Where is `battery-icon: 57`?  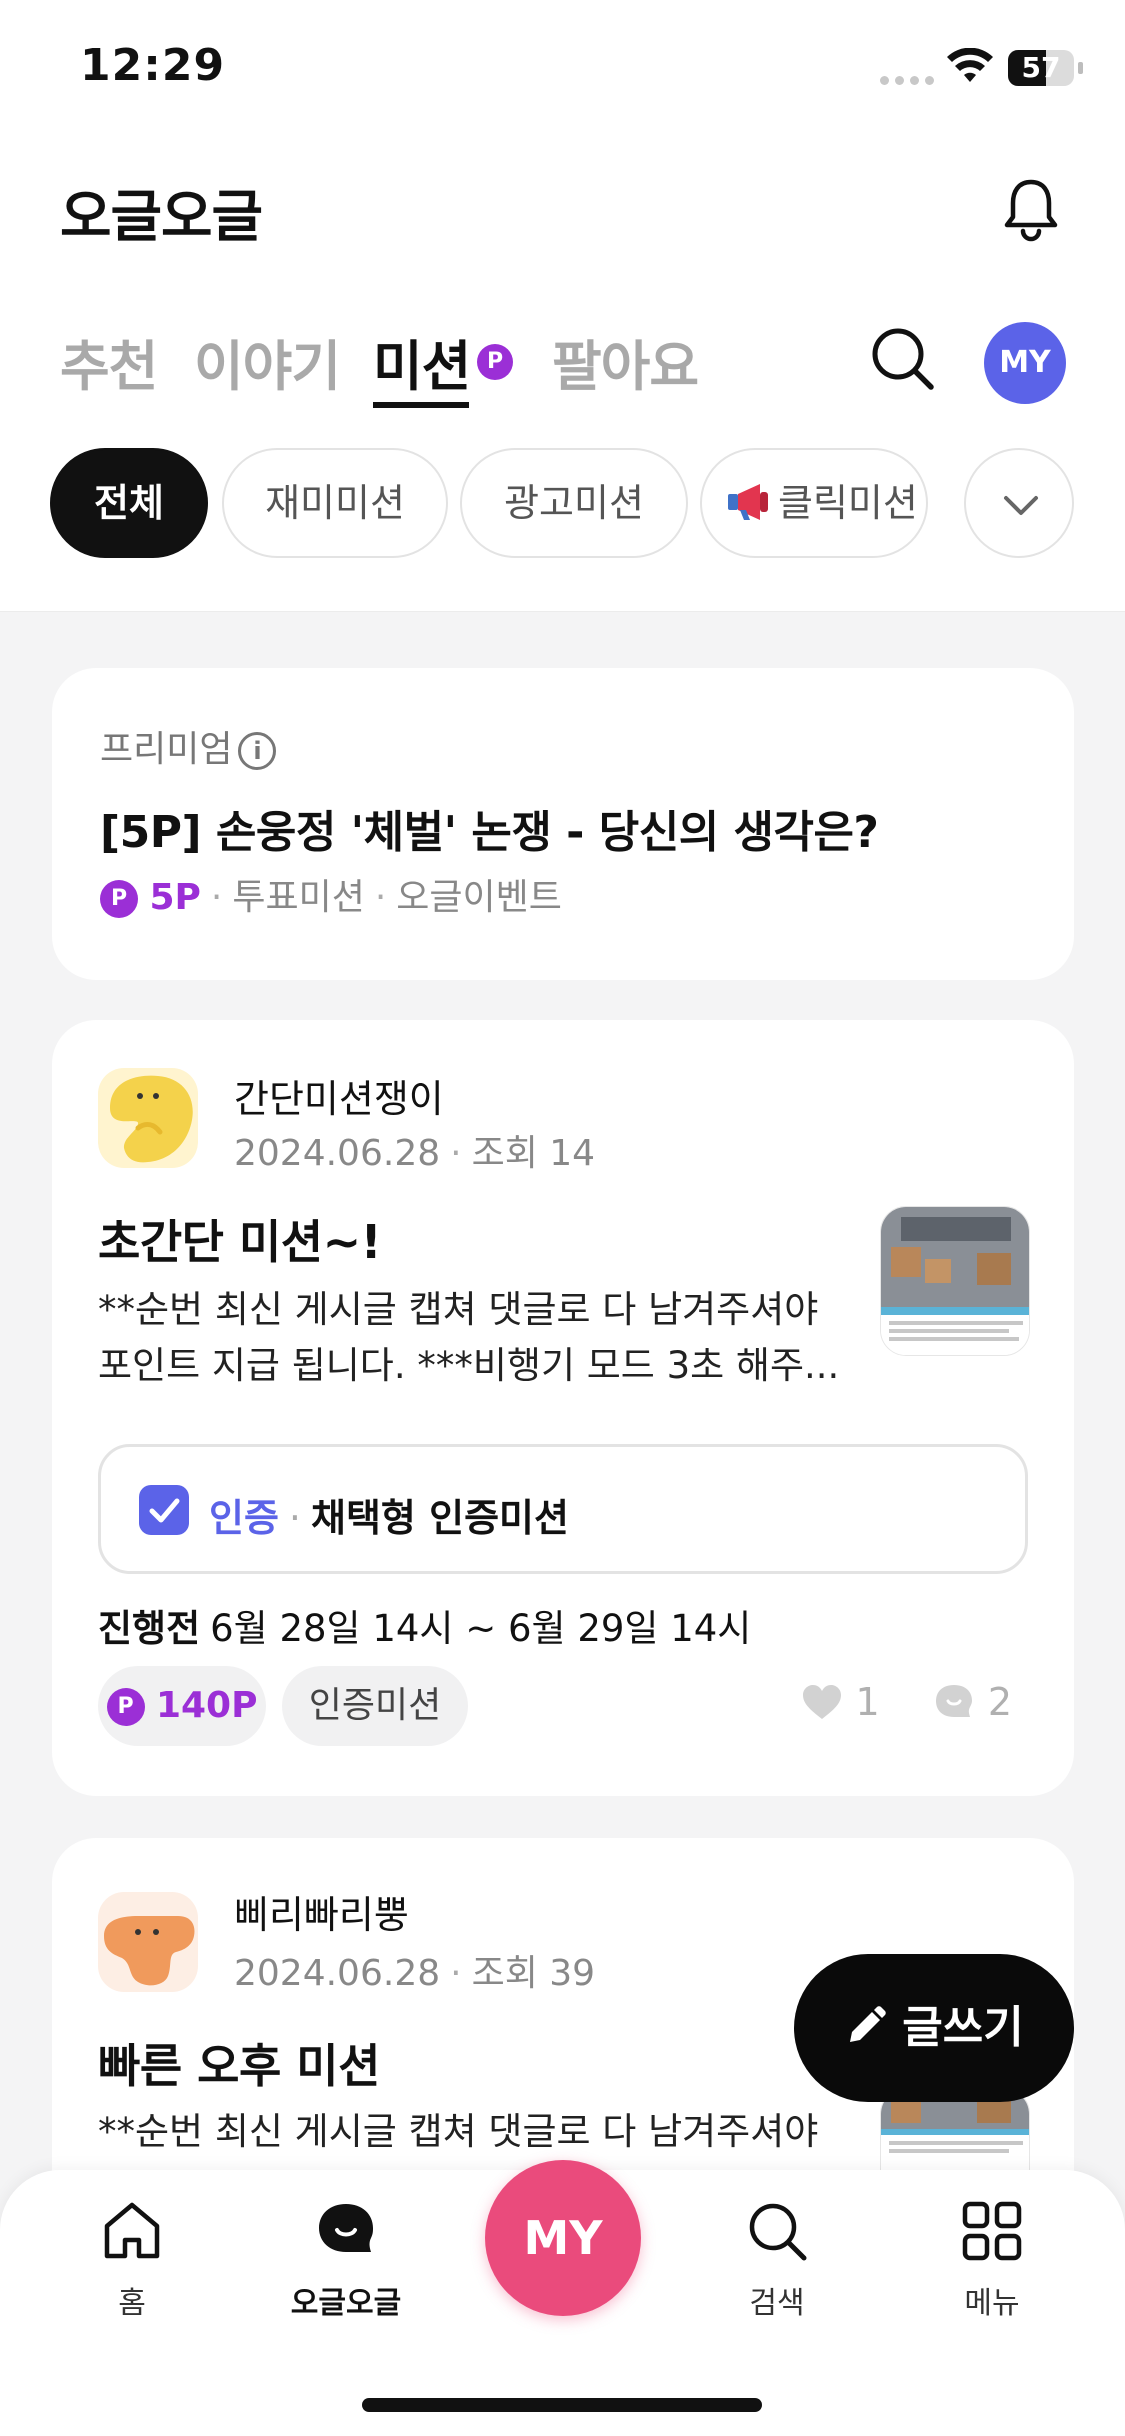 battery-icon: 57 is located at coordinates (1041, 68).